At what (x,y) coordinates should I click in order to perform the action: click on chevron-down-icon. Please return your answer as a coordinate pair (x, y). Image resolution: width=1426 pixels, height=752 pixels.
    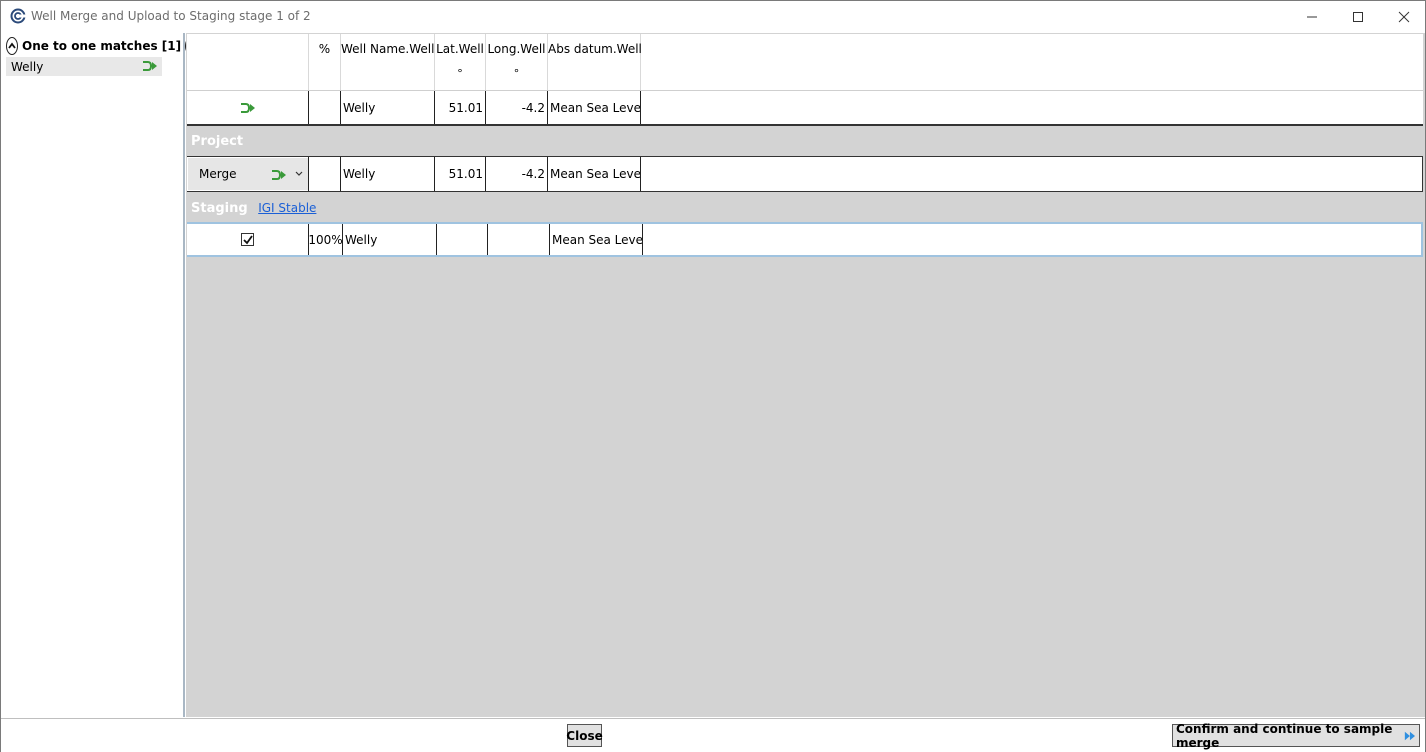
    Looking at the image, I should click on (299, 173).